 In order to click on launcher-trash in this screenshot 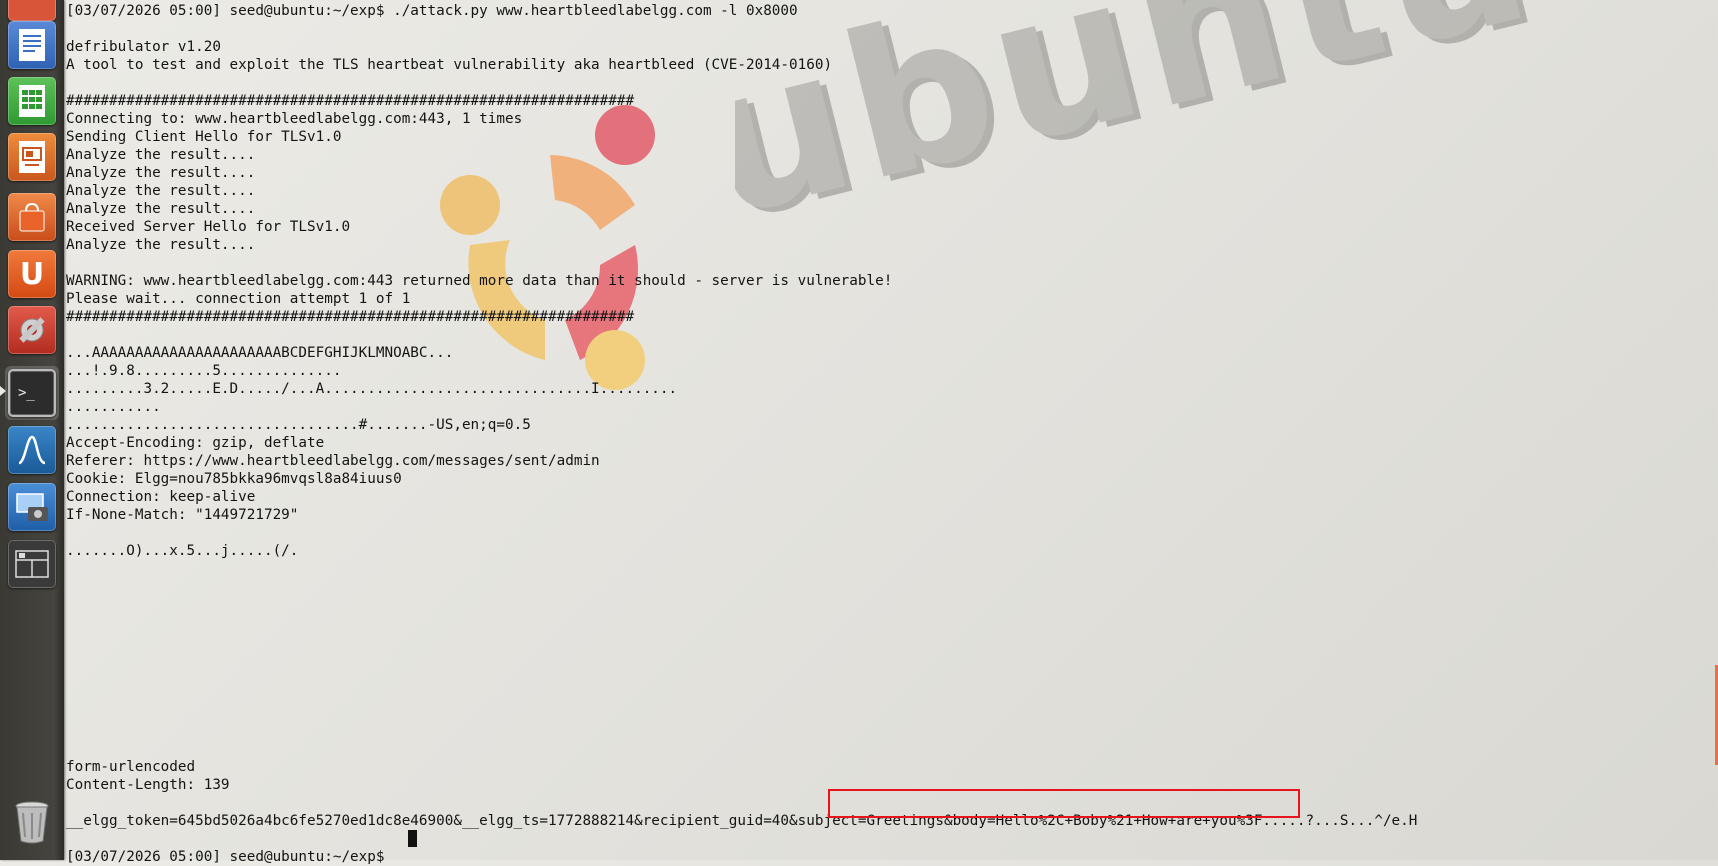, I will do `click(32, 822)`.